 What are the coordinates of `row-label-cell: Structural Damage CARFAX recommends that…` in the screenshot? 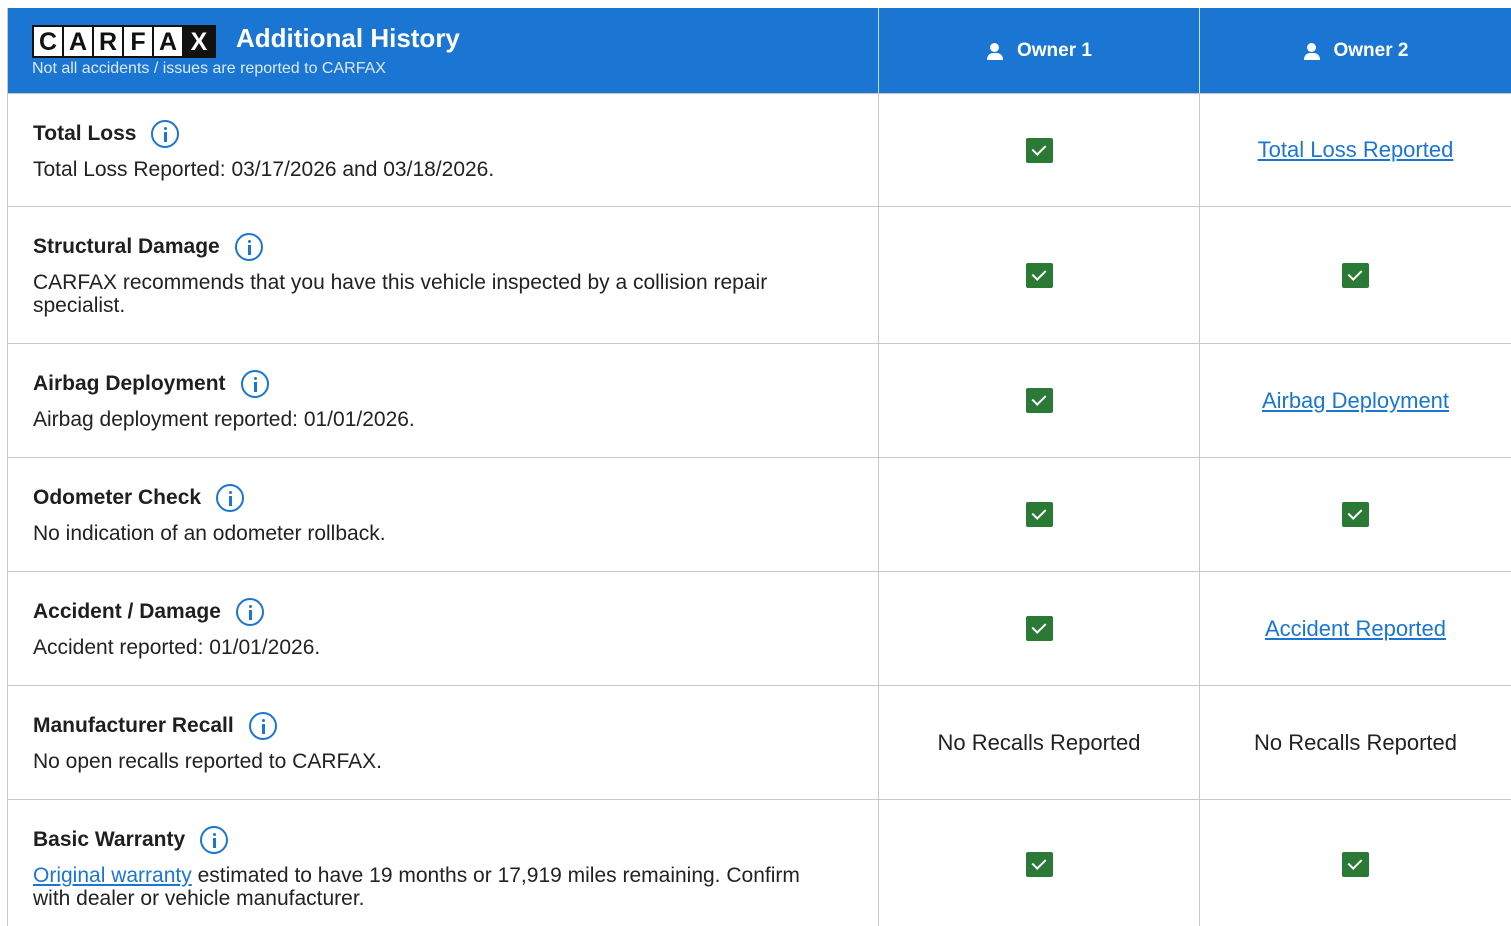 It's located at (443, 275).